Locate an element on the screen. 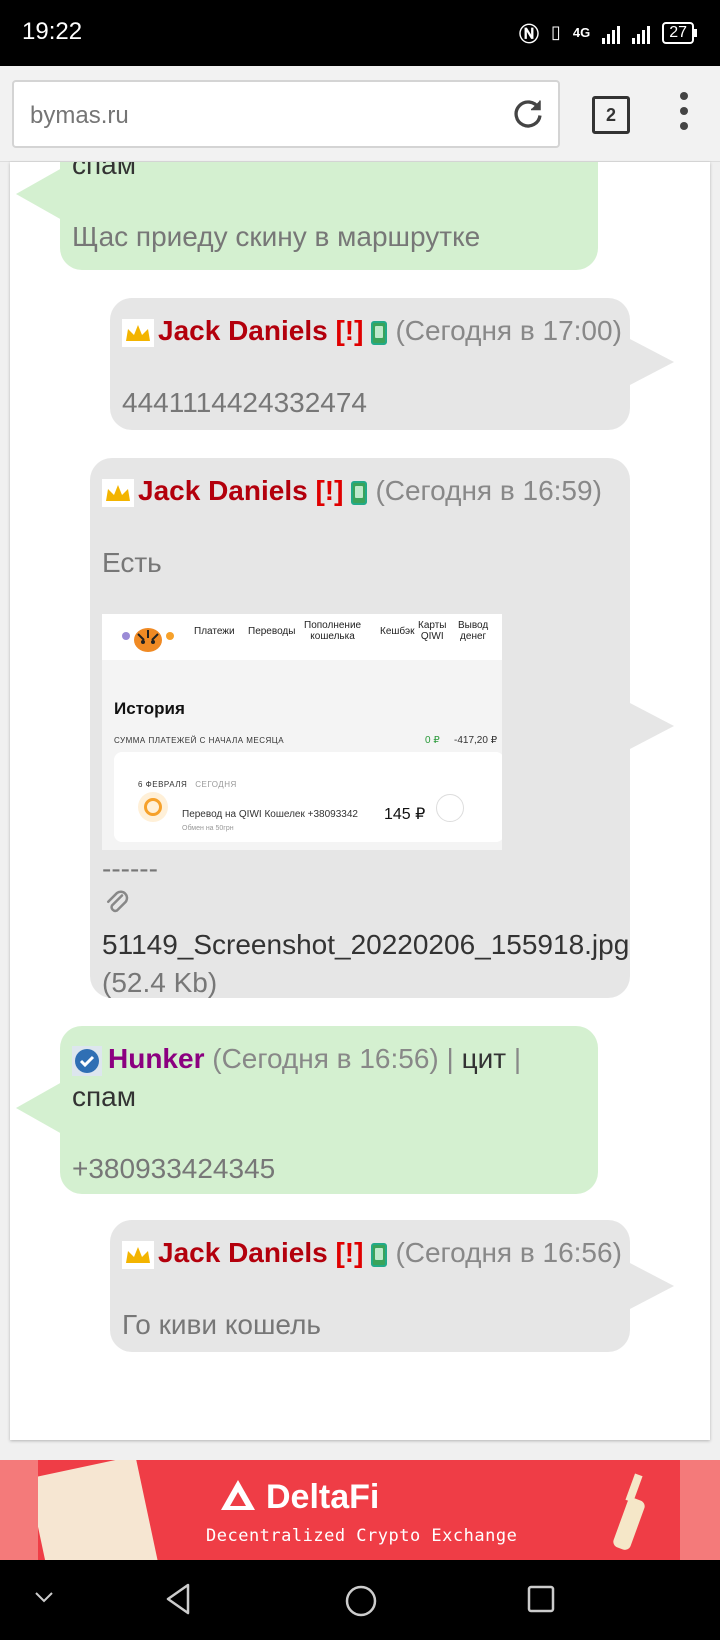 The width and height of the screenshot is (720, 1640). message-time: (Сегодня в 16:59) is located at coordinates (488, 490).